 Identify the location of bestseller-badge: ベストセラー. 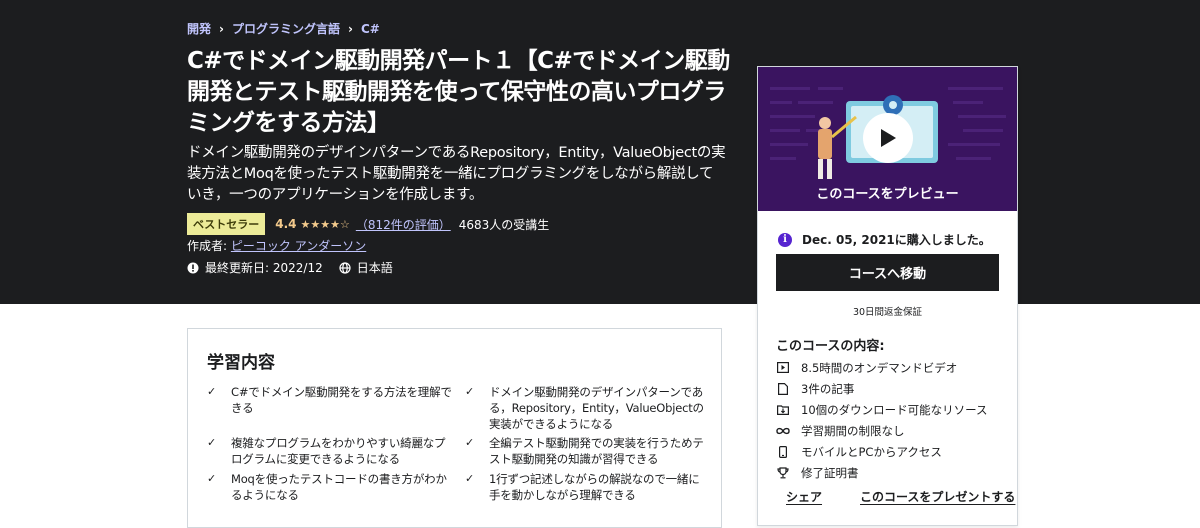
(226, 224).